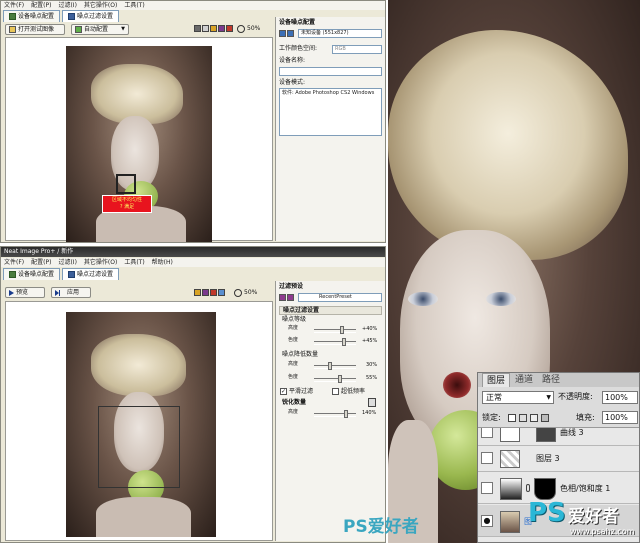 The height and width of the screenshot is (543, 640). What do you see at coordinates (335, 391) in the screenshot?
I see `ultra-high-checkbox` at bounding box center [335, 391].